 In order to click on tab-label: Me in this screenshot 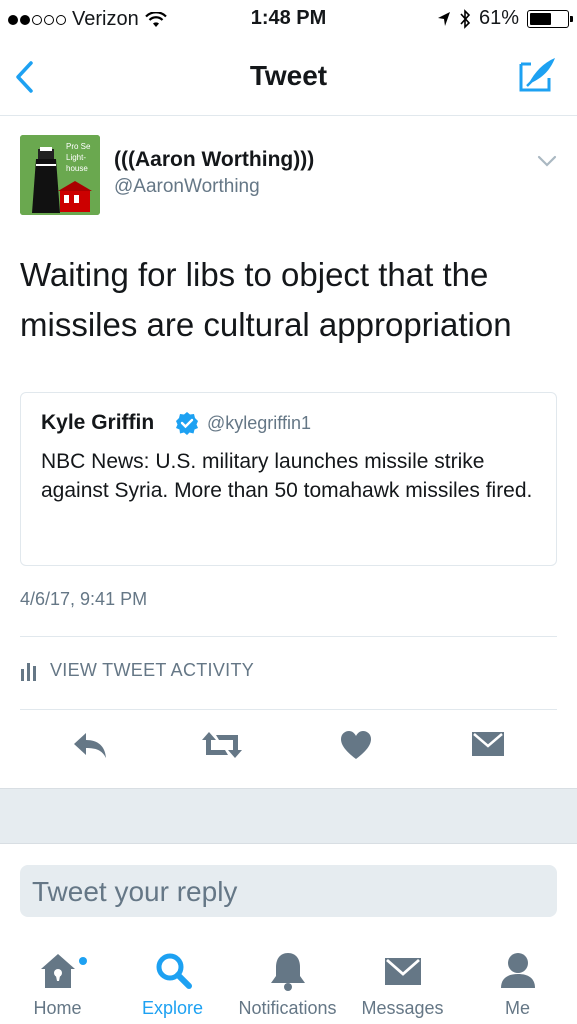, I will do `click(517, 1008)`.